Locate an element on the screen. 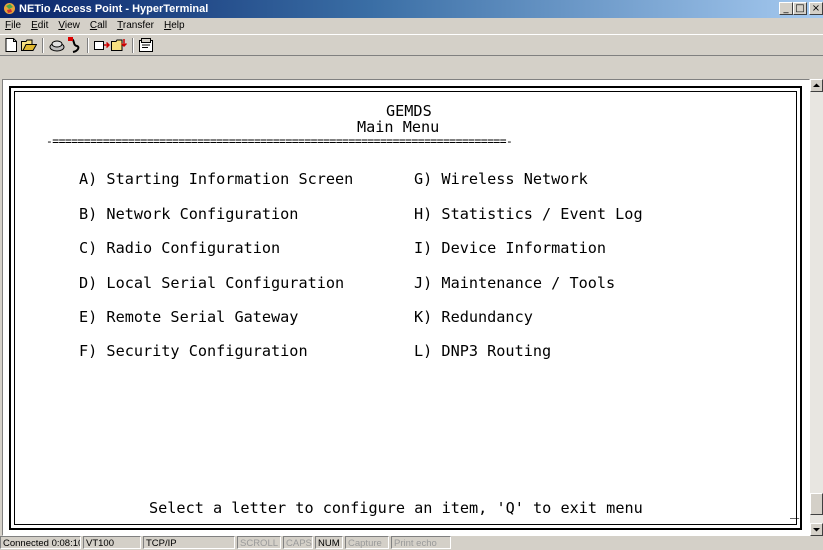  menu-edit: Edit is located at coordinates (39, 26).